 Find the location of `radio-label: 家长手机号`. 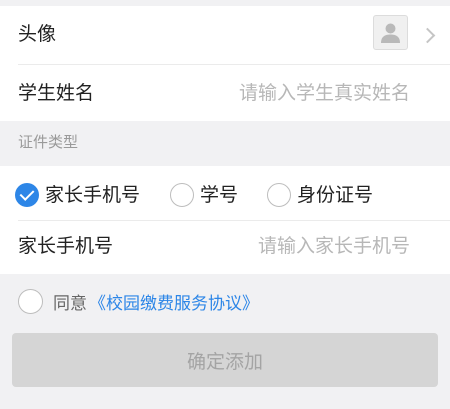

radio-label: 家长手机号 is located at coordinates (93, 194).